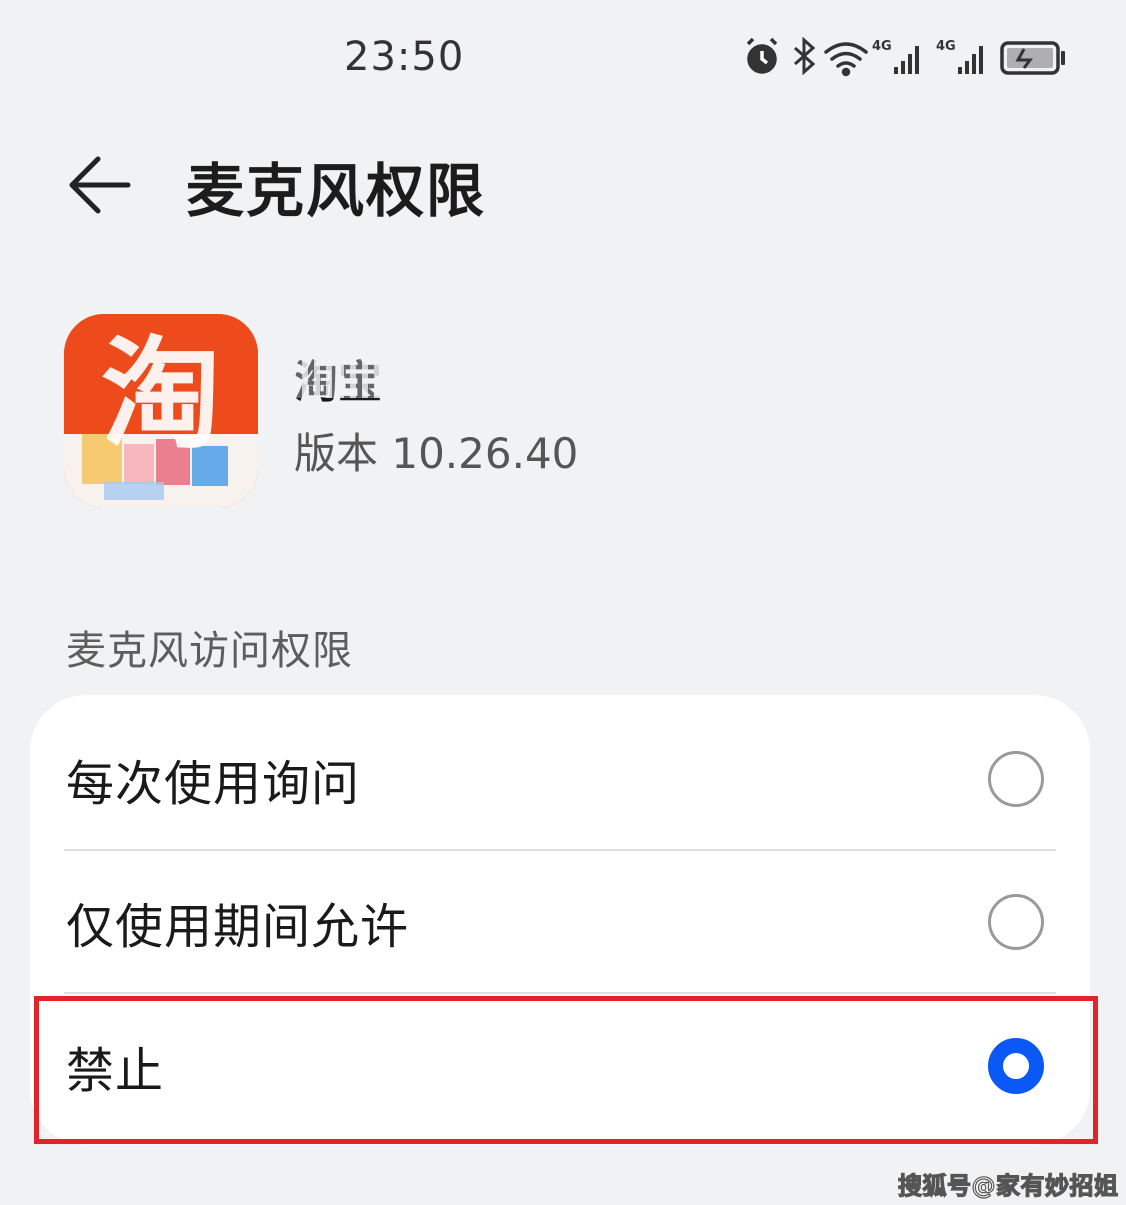 This screenshot has height=1205, width=1126. Describe the element at coordinates (1016, 1065) in the screenshot. I see `radio-button-selected` at that location.